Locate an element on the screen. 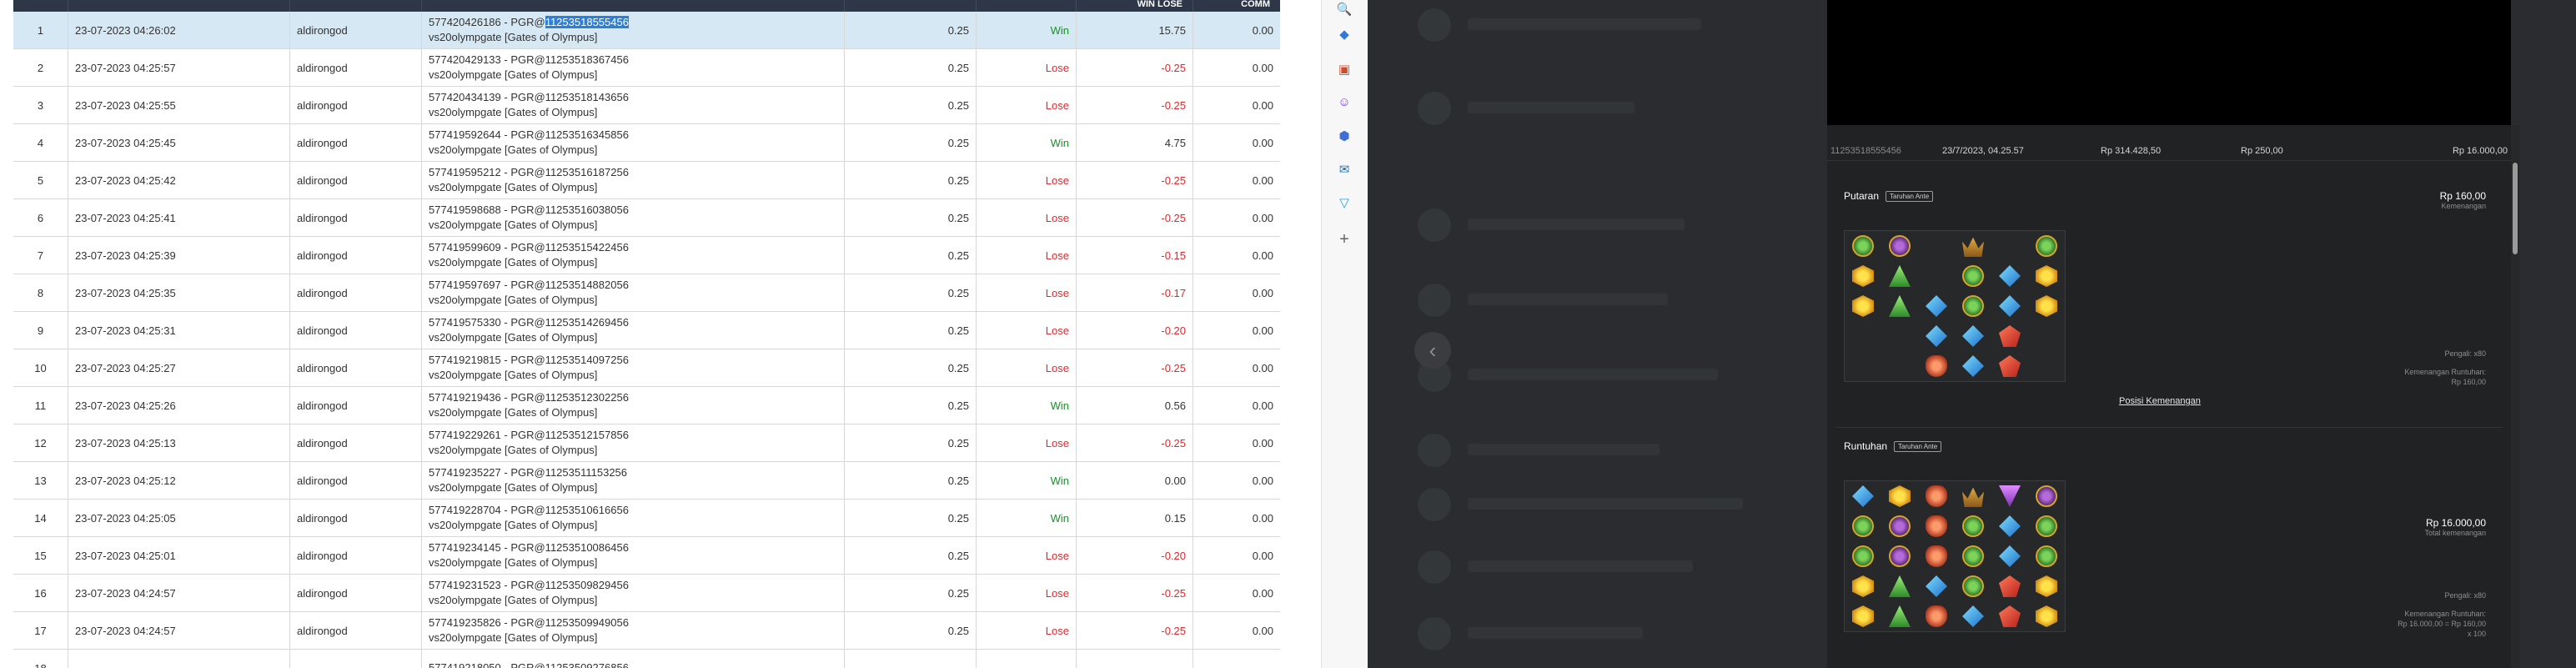  row-date: 23-07-2023 04:24:57 is located at coordinates (179, 593).